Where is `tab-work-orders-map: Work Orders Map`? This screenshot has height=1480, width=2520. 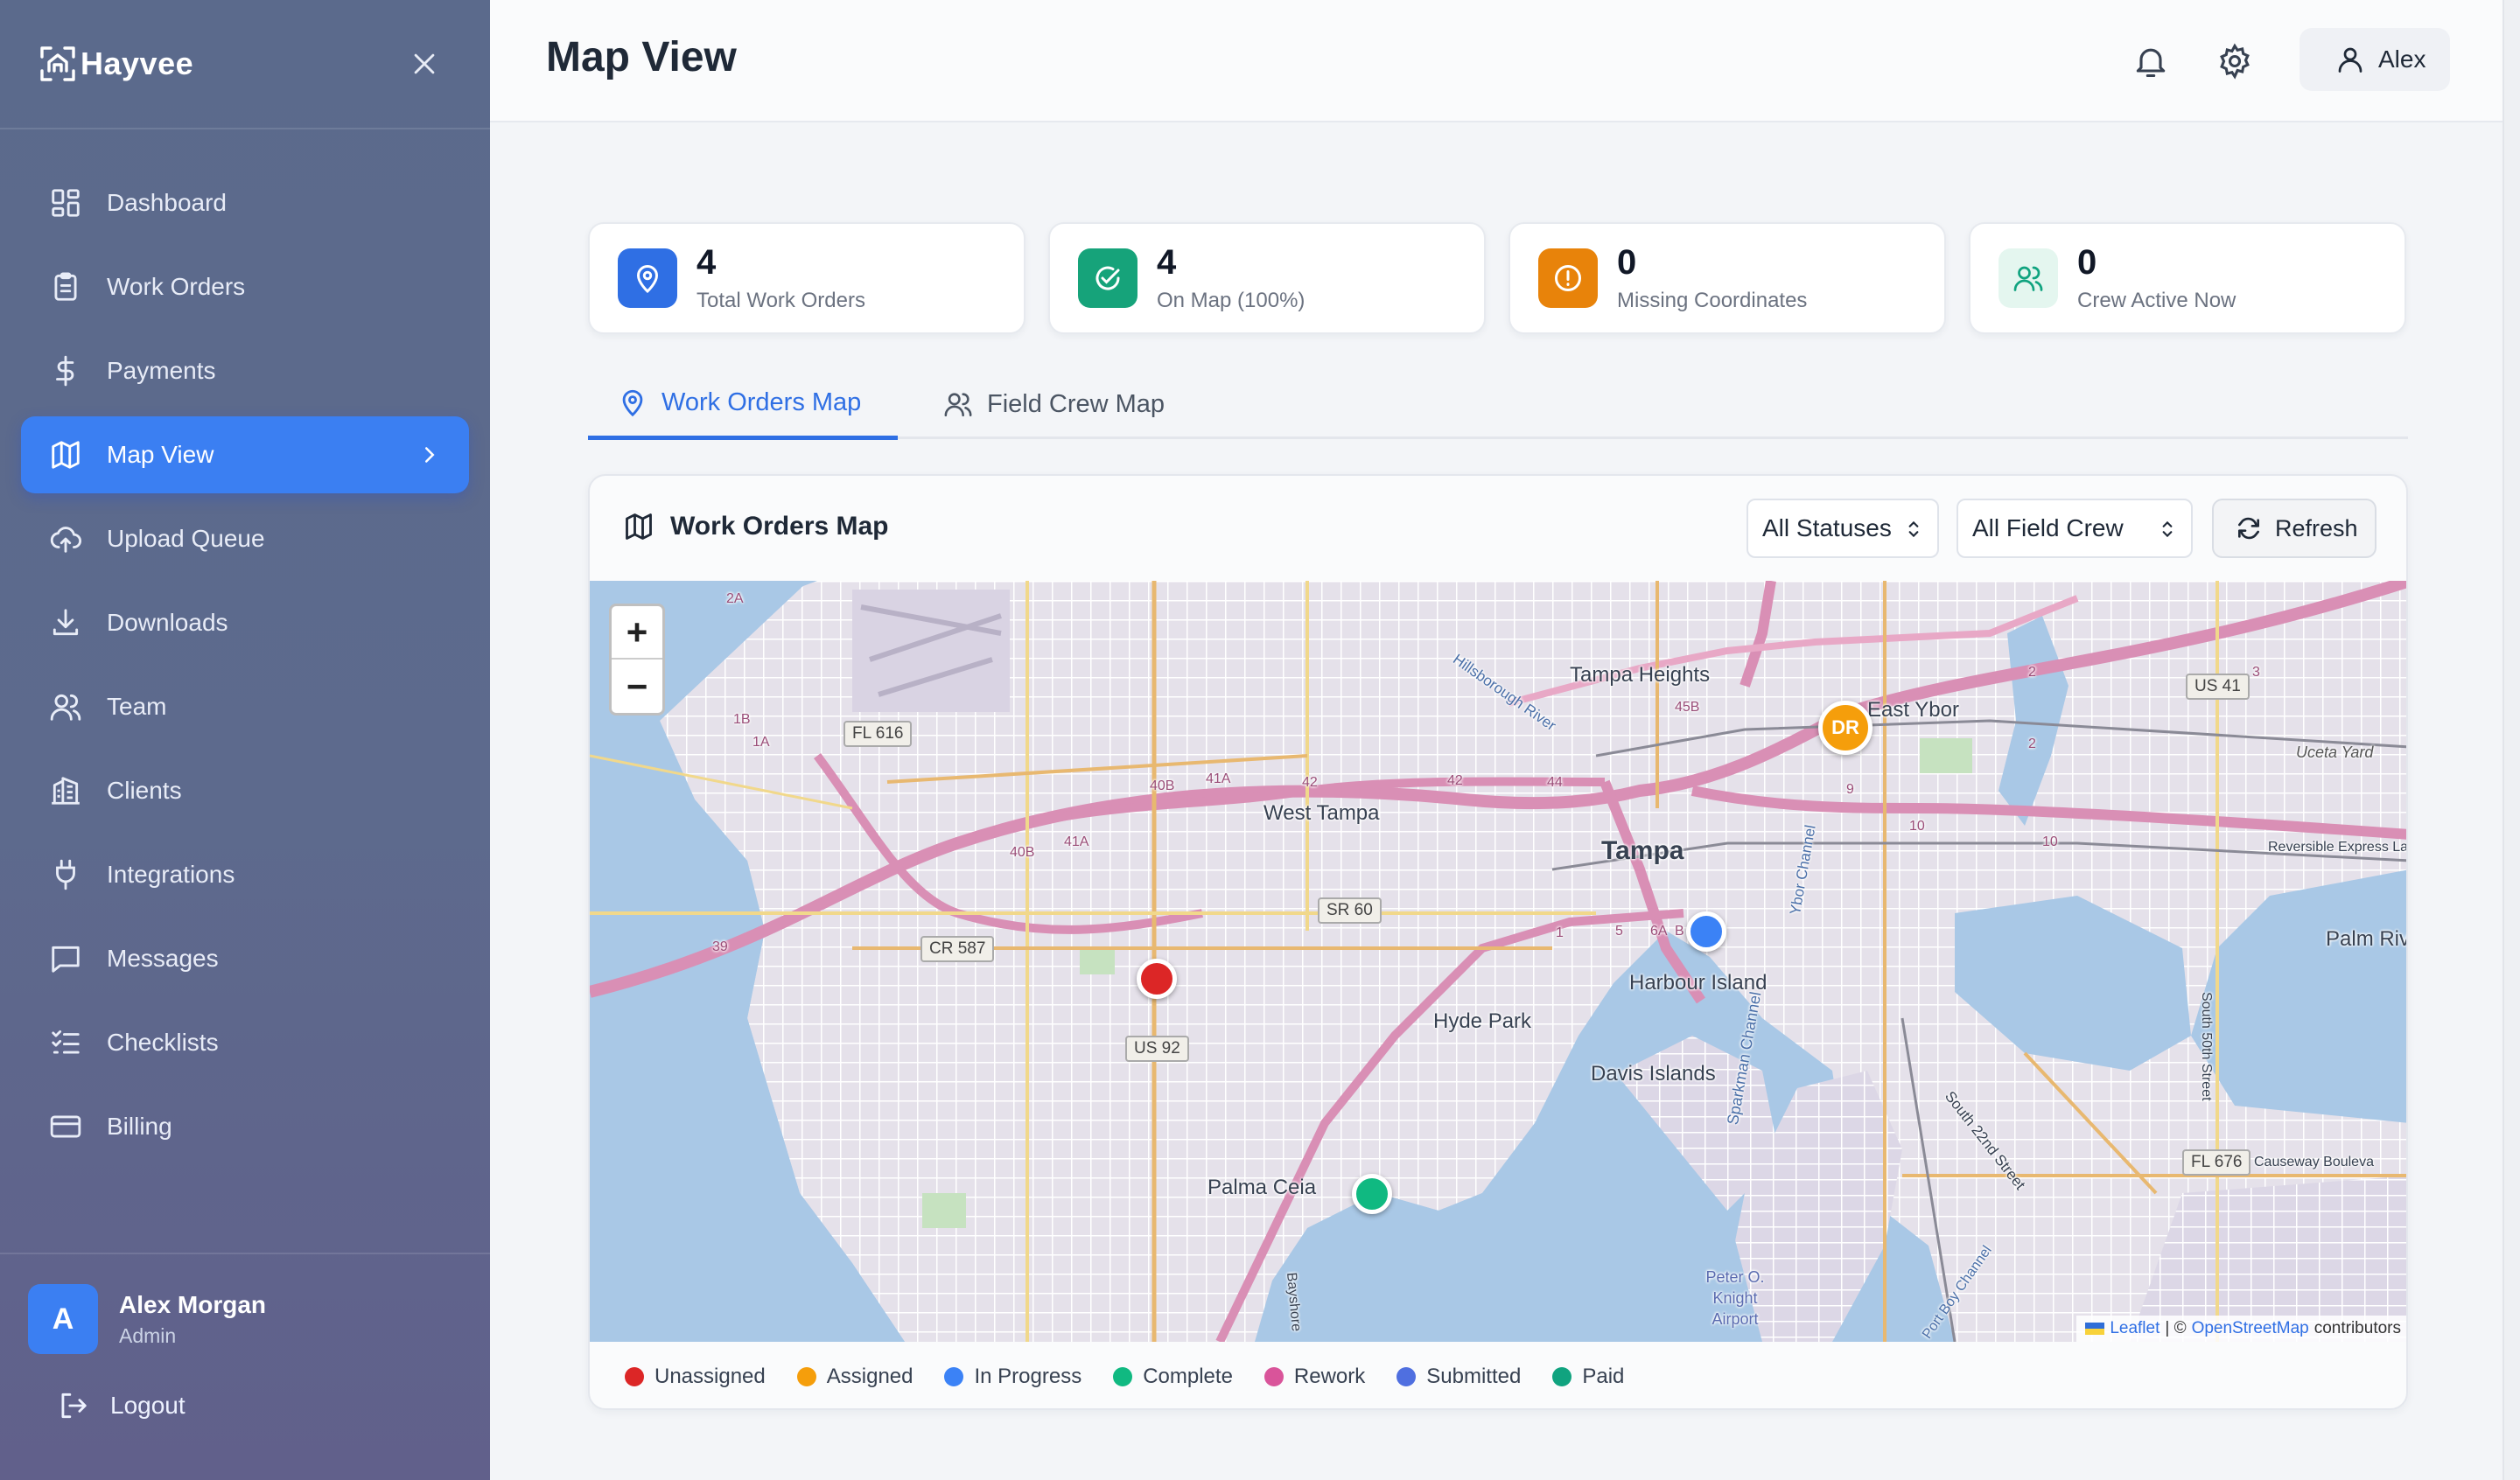 tab-work-orders-map: Work Orders Map is located at coordinates (743, 405).